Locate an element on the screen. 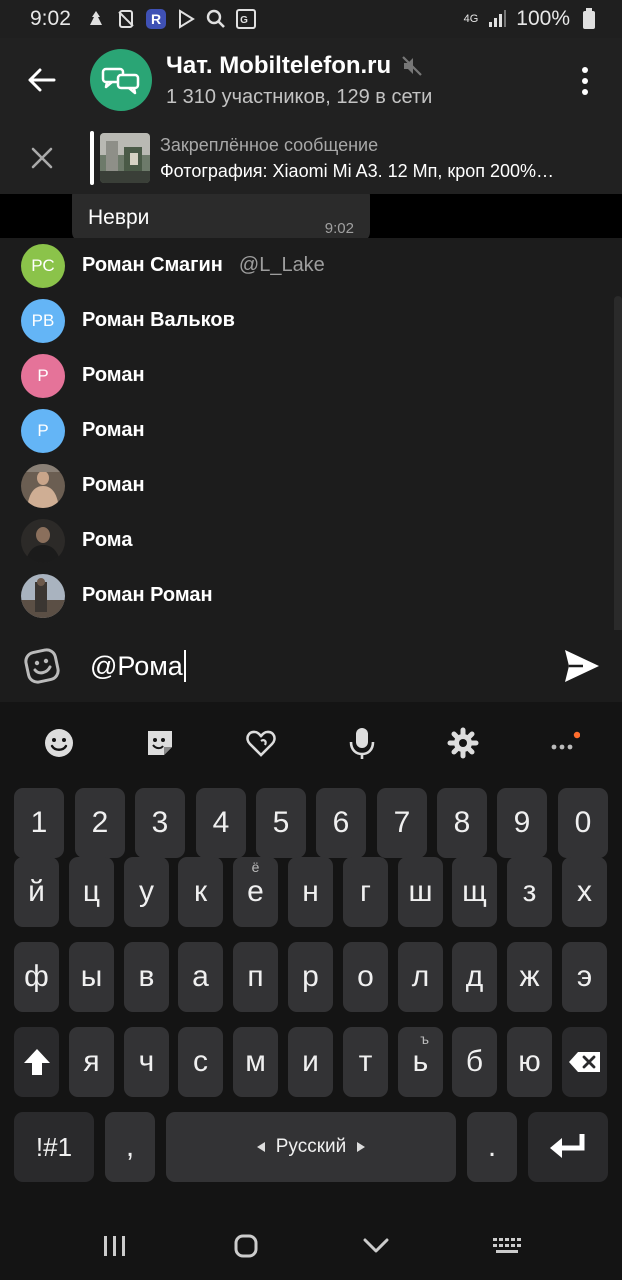 This screenshot has width=622, height=1280. key-с: с is located at coordinates (200, 1062).